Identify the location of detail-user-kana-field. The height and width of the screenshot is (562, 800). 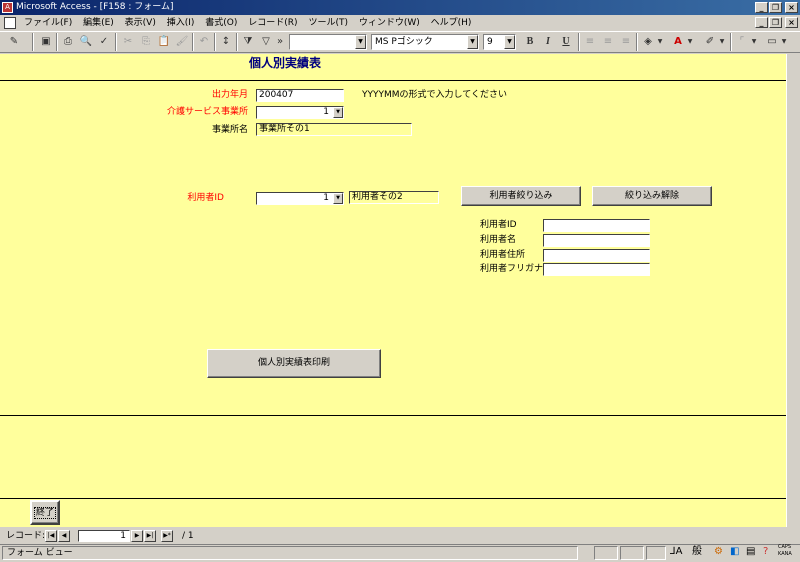
(596, 269).